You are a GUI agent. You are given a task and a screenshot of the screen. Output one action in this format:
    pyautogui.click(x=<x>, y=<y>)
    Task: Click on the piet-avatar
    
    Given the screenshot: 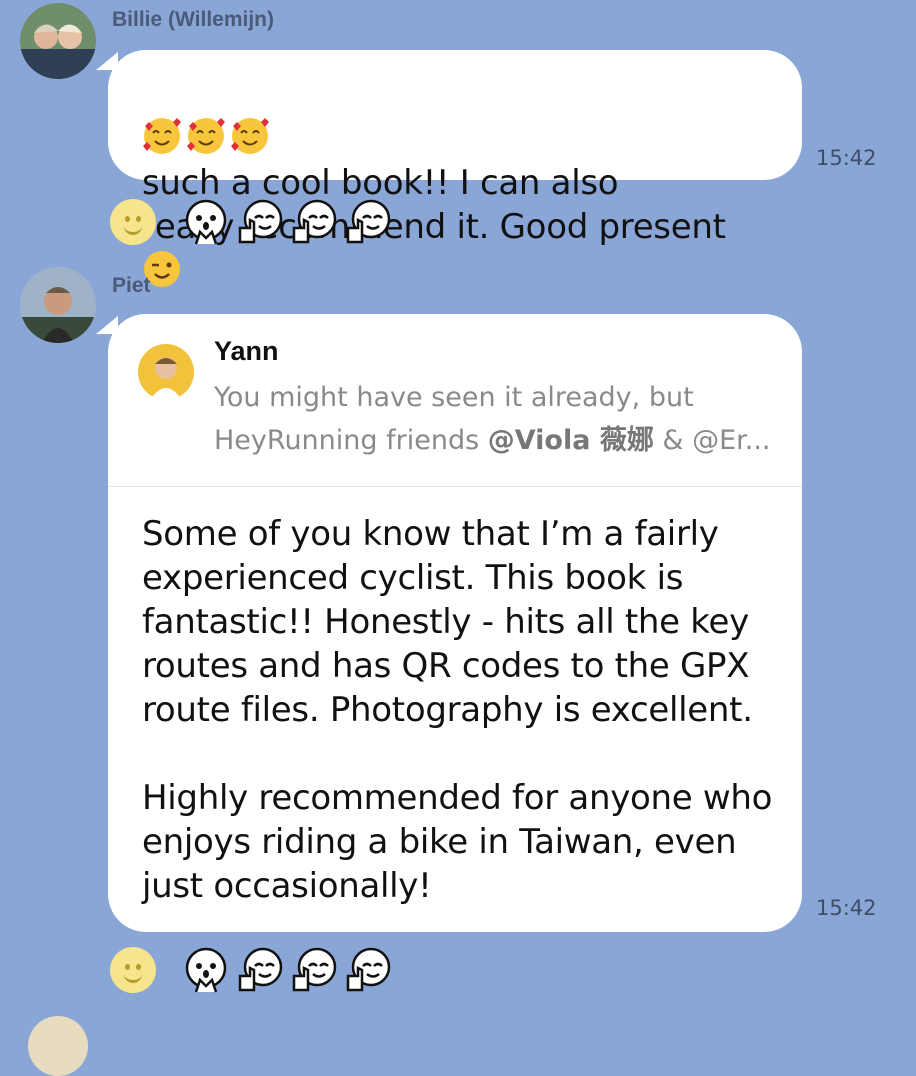 What is the action you would take?
    pyautogui.click(x=58, y=305)
    